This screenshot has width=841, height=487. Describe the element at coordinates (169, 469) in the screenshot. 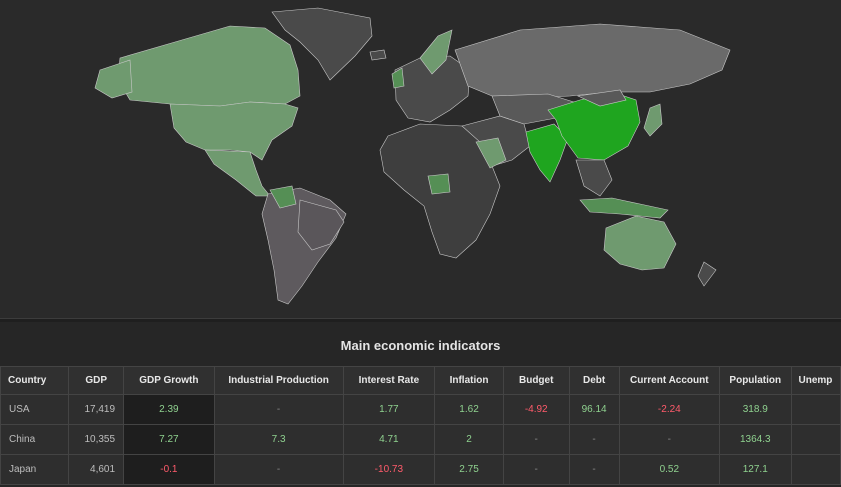

I see `cell-gdp-growth: -0.1` at that location.